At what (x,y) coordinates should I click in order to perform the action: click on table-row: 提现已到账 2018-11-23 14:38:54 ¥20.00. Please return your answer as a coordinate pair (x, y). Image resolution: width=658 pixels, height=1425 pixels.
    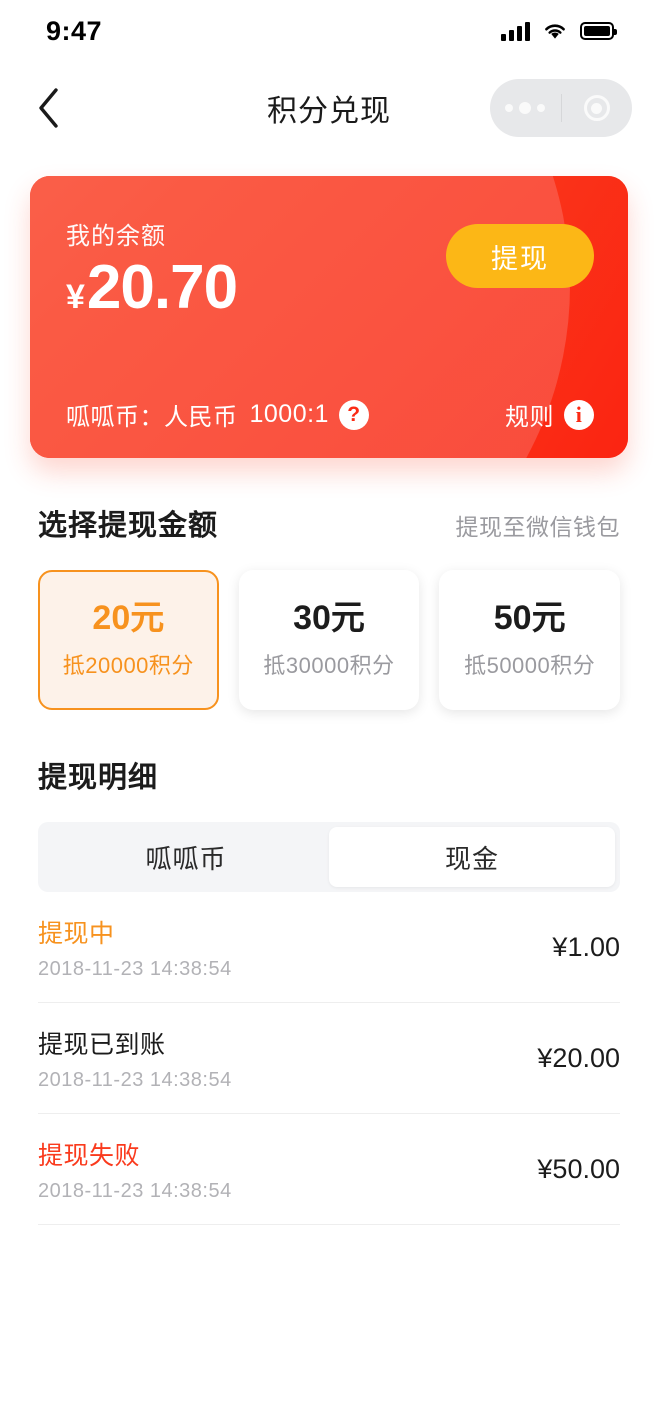
    Looking at the image, I should click on (329, 1058).